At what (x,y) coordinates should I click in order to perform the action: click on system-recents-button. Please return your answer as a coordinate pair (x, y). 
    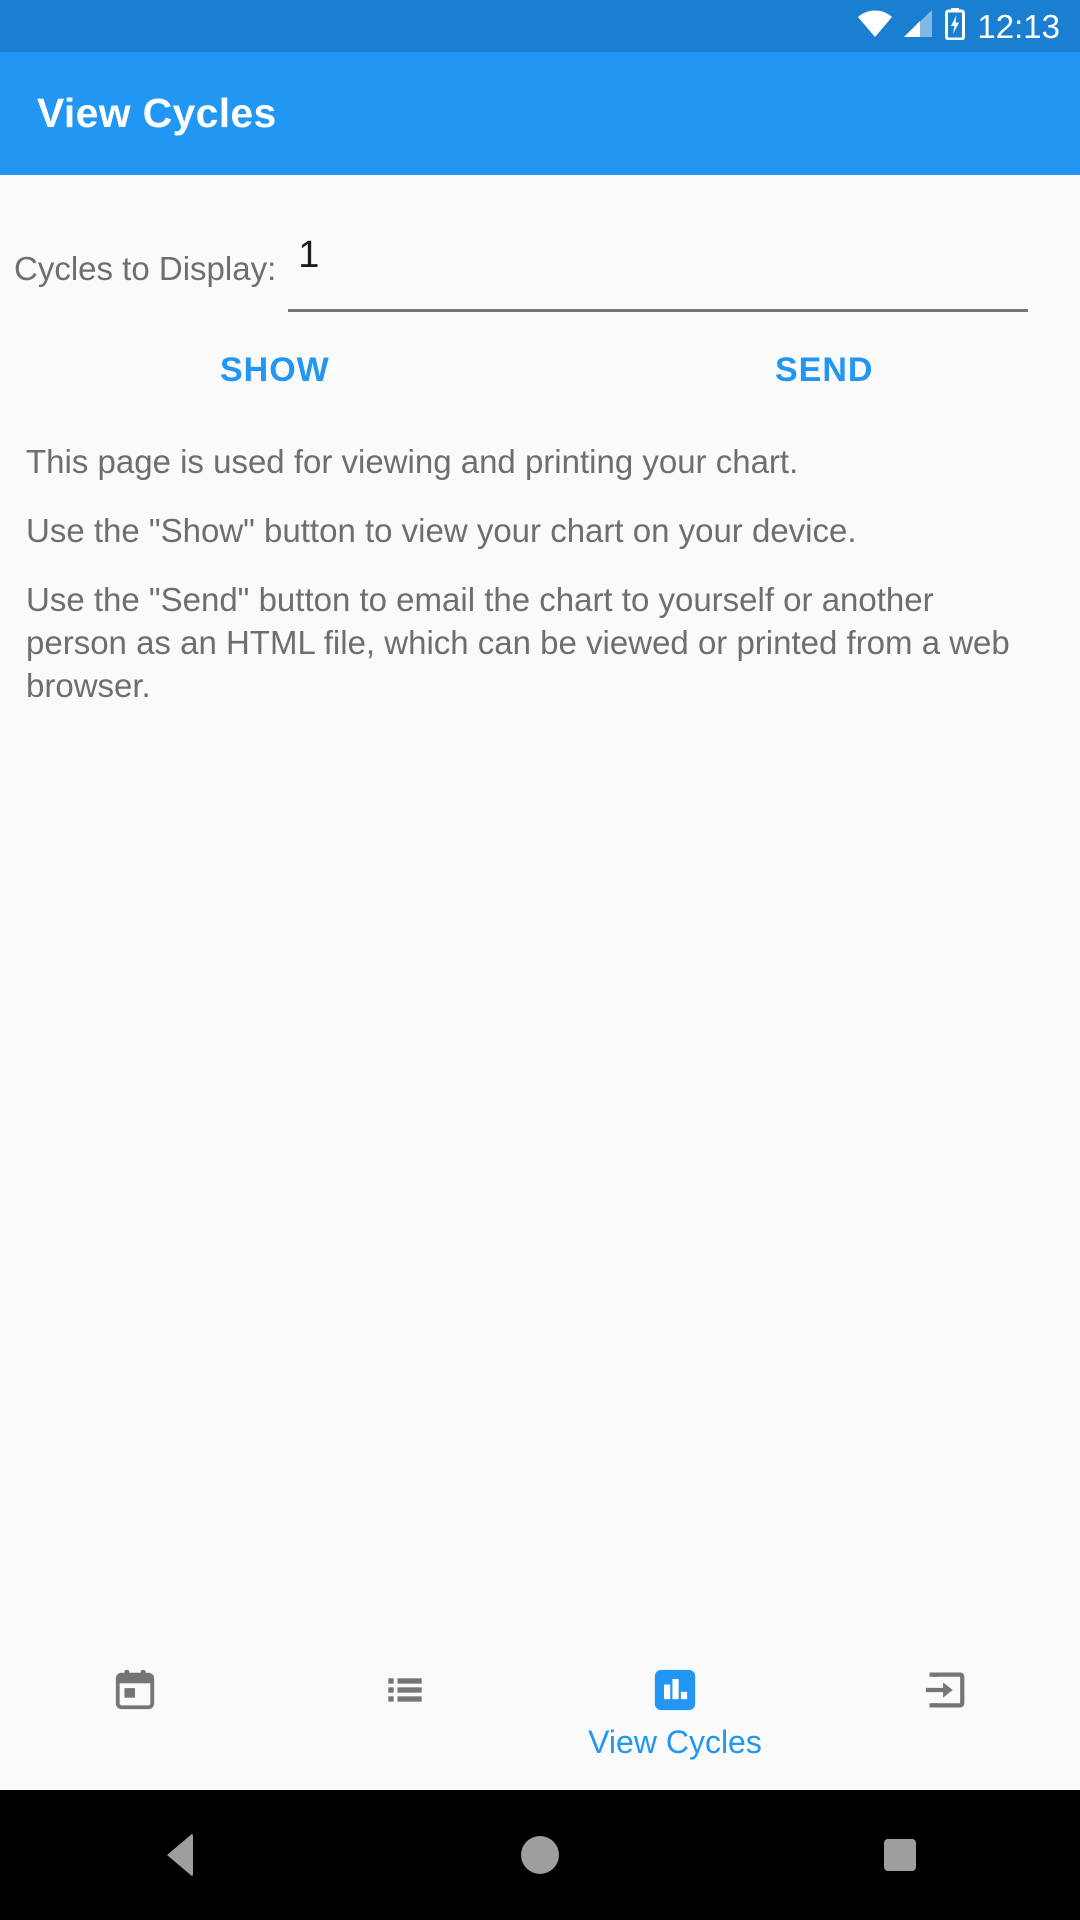
    Looking at the image, I should click on (900, 1855).